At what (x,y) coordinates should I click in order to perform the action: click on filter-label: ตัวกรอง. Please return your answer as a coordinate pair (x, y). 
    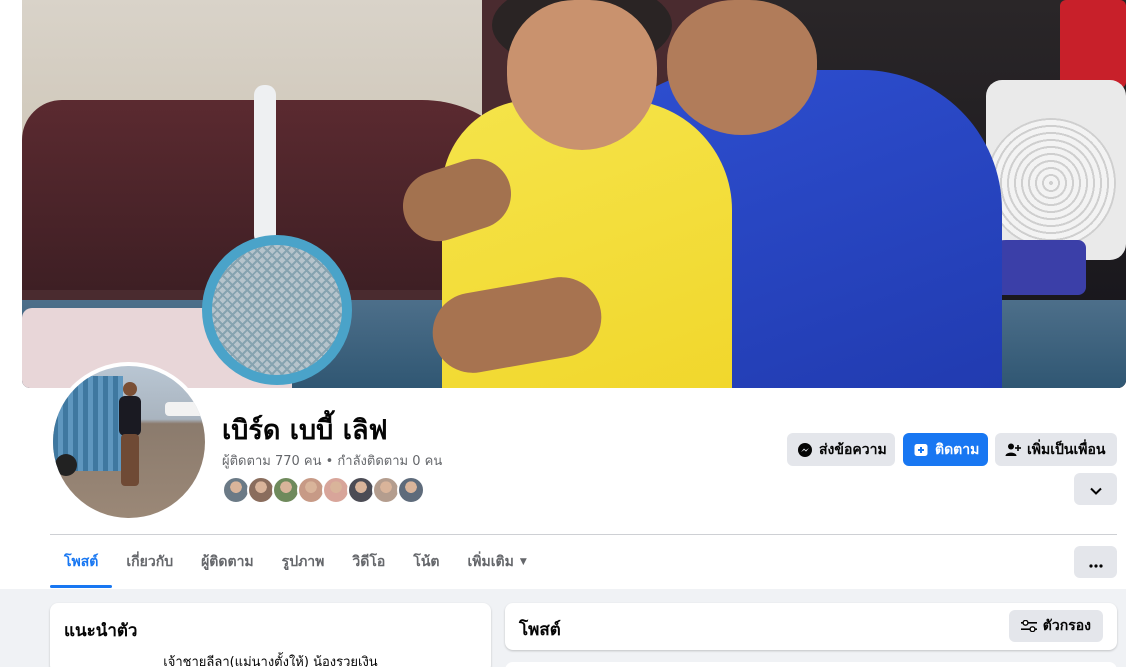
    Looking at the image, I should click on (1066, 626).